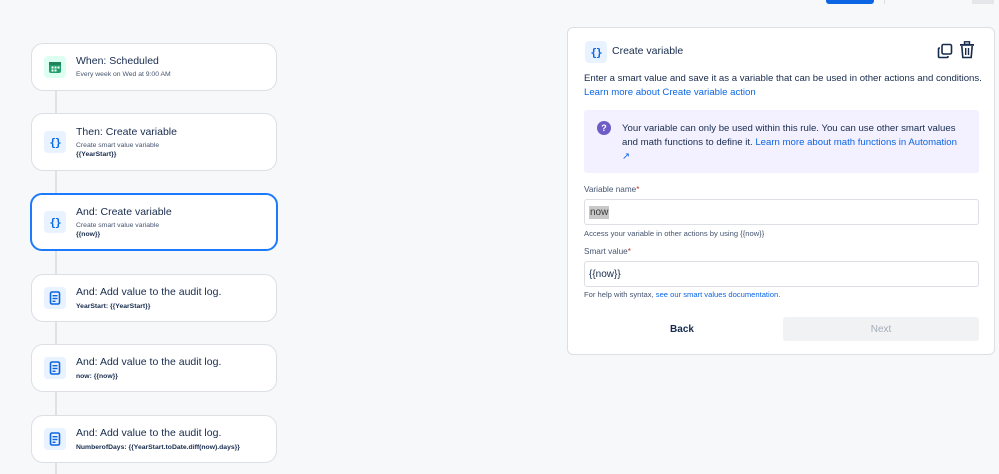 This screenshot has width=999, height=474. What do you see at coordinates (117, 61) in the screenshot?
I see `trigger-title: When: Scheduled` at bounding box center [117, 61].